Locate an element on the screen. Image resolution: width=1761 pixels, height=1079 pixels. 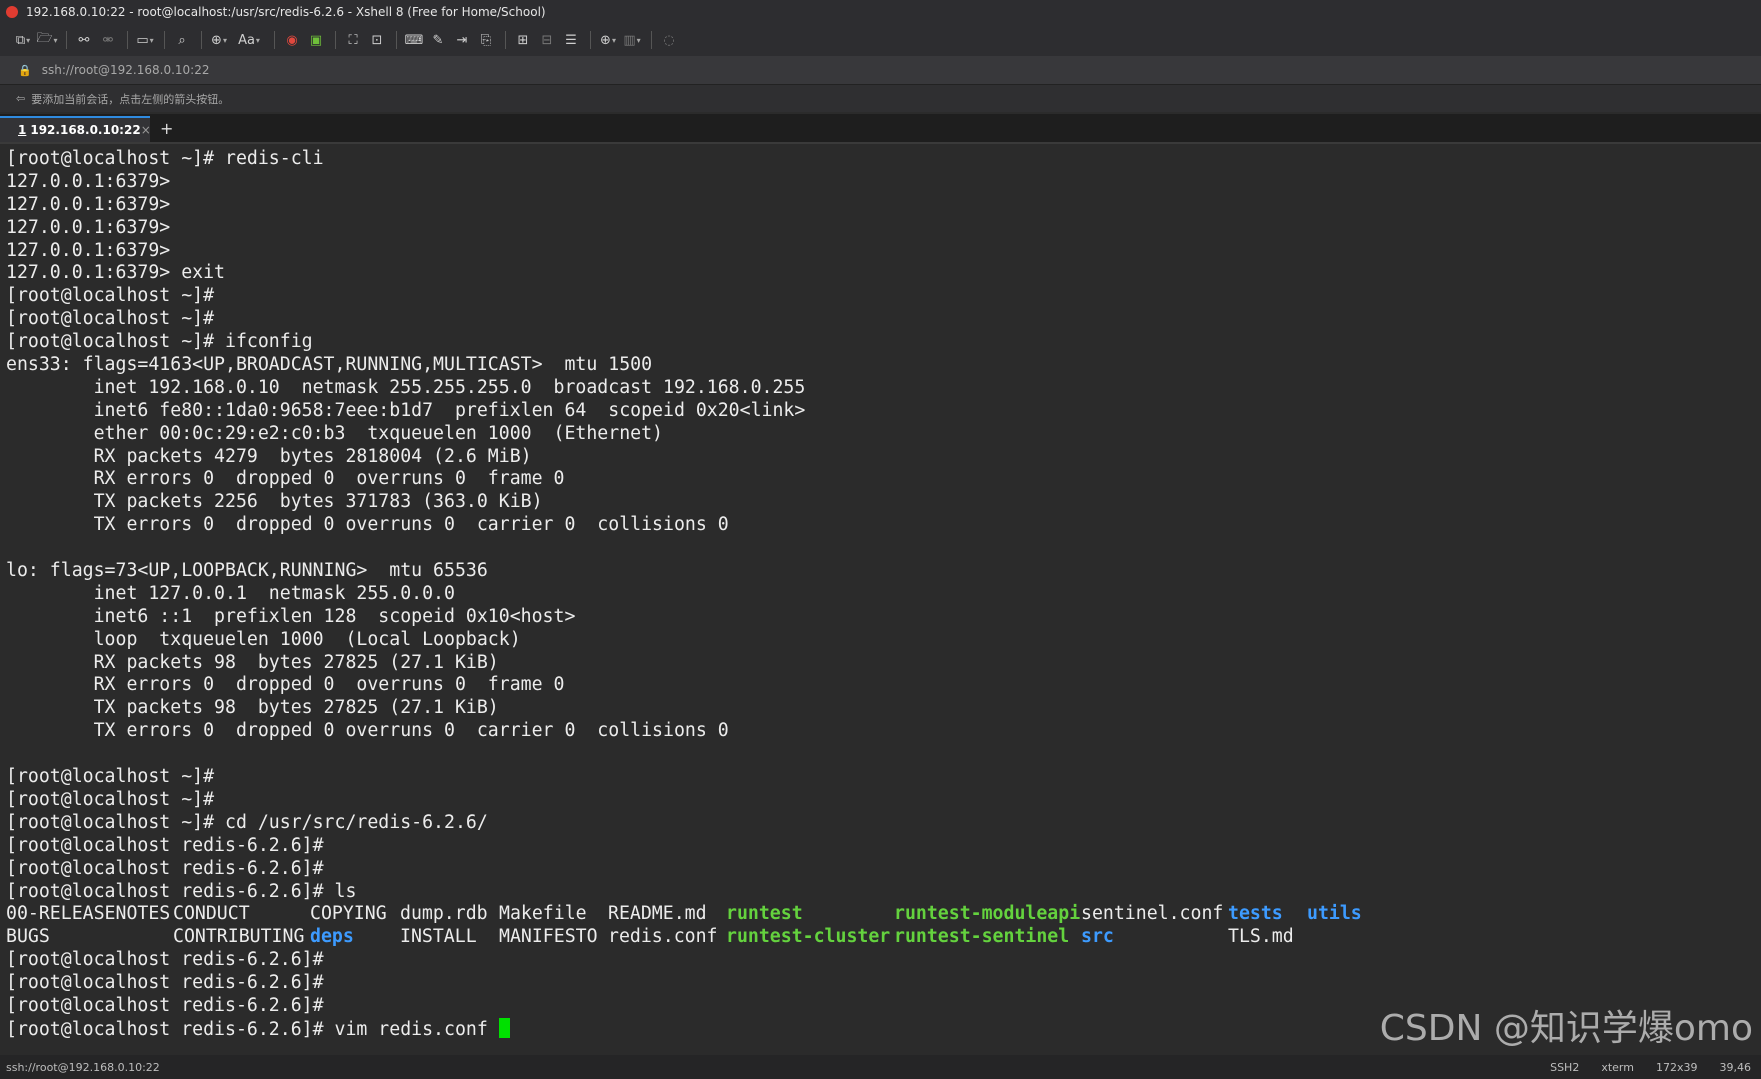
command-input: vim redis.conf is located at coordinates (417, 1029).